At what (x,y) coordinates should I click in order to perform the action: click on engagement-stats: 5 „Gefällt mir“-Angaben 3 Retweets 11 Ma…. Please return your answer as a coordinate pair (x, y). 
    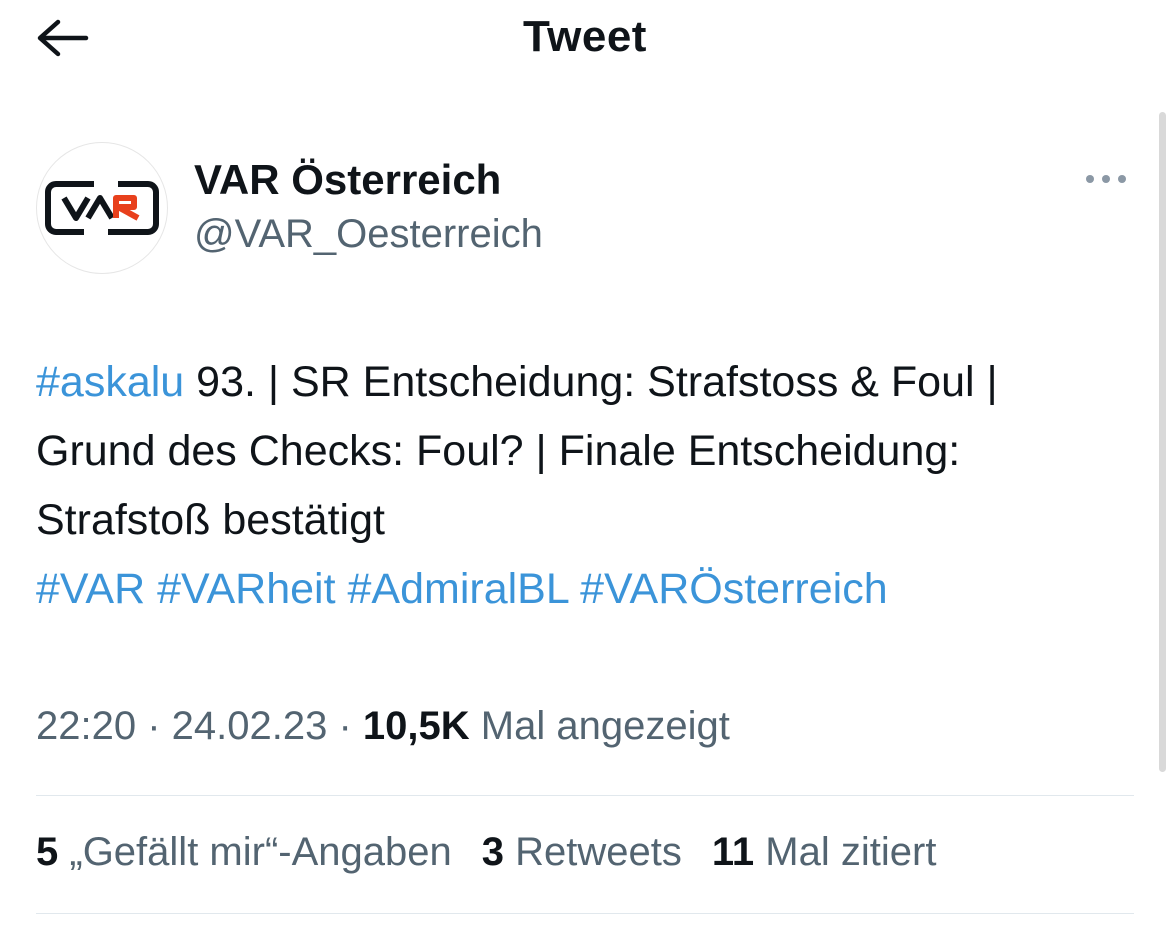
    Looking at the image, I should click on (501, 852).